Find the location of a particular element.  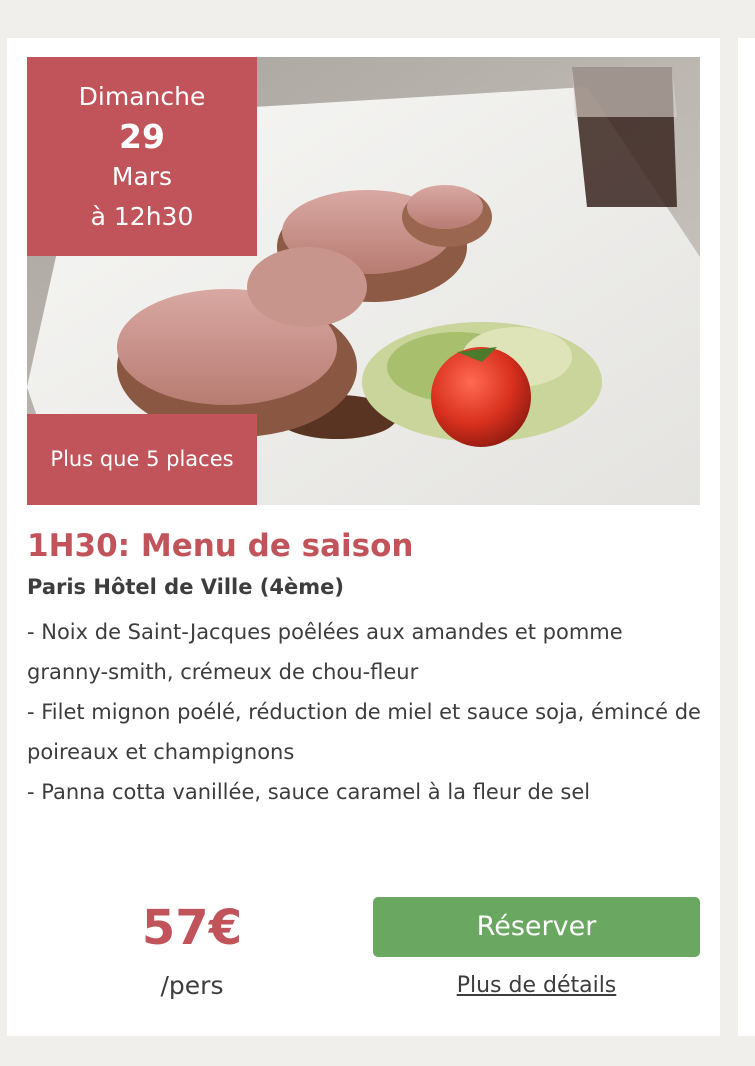

reserve-button: Réserver is located at coordinates (536, 927).